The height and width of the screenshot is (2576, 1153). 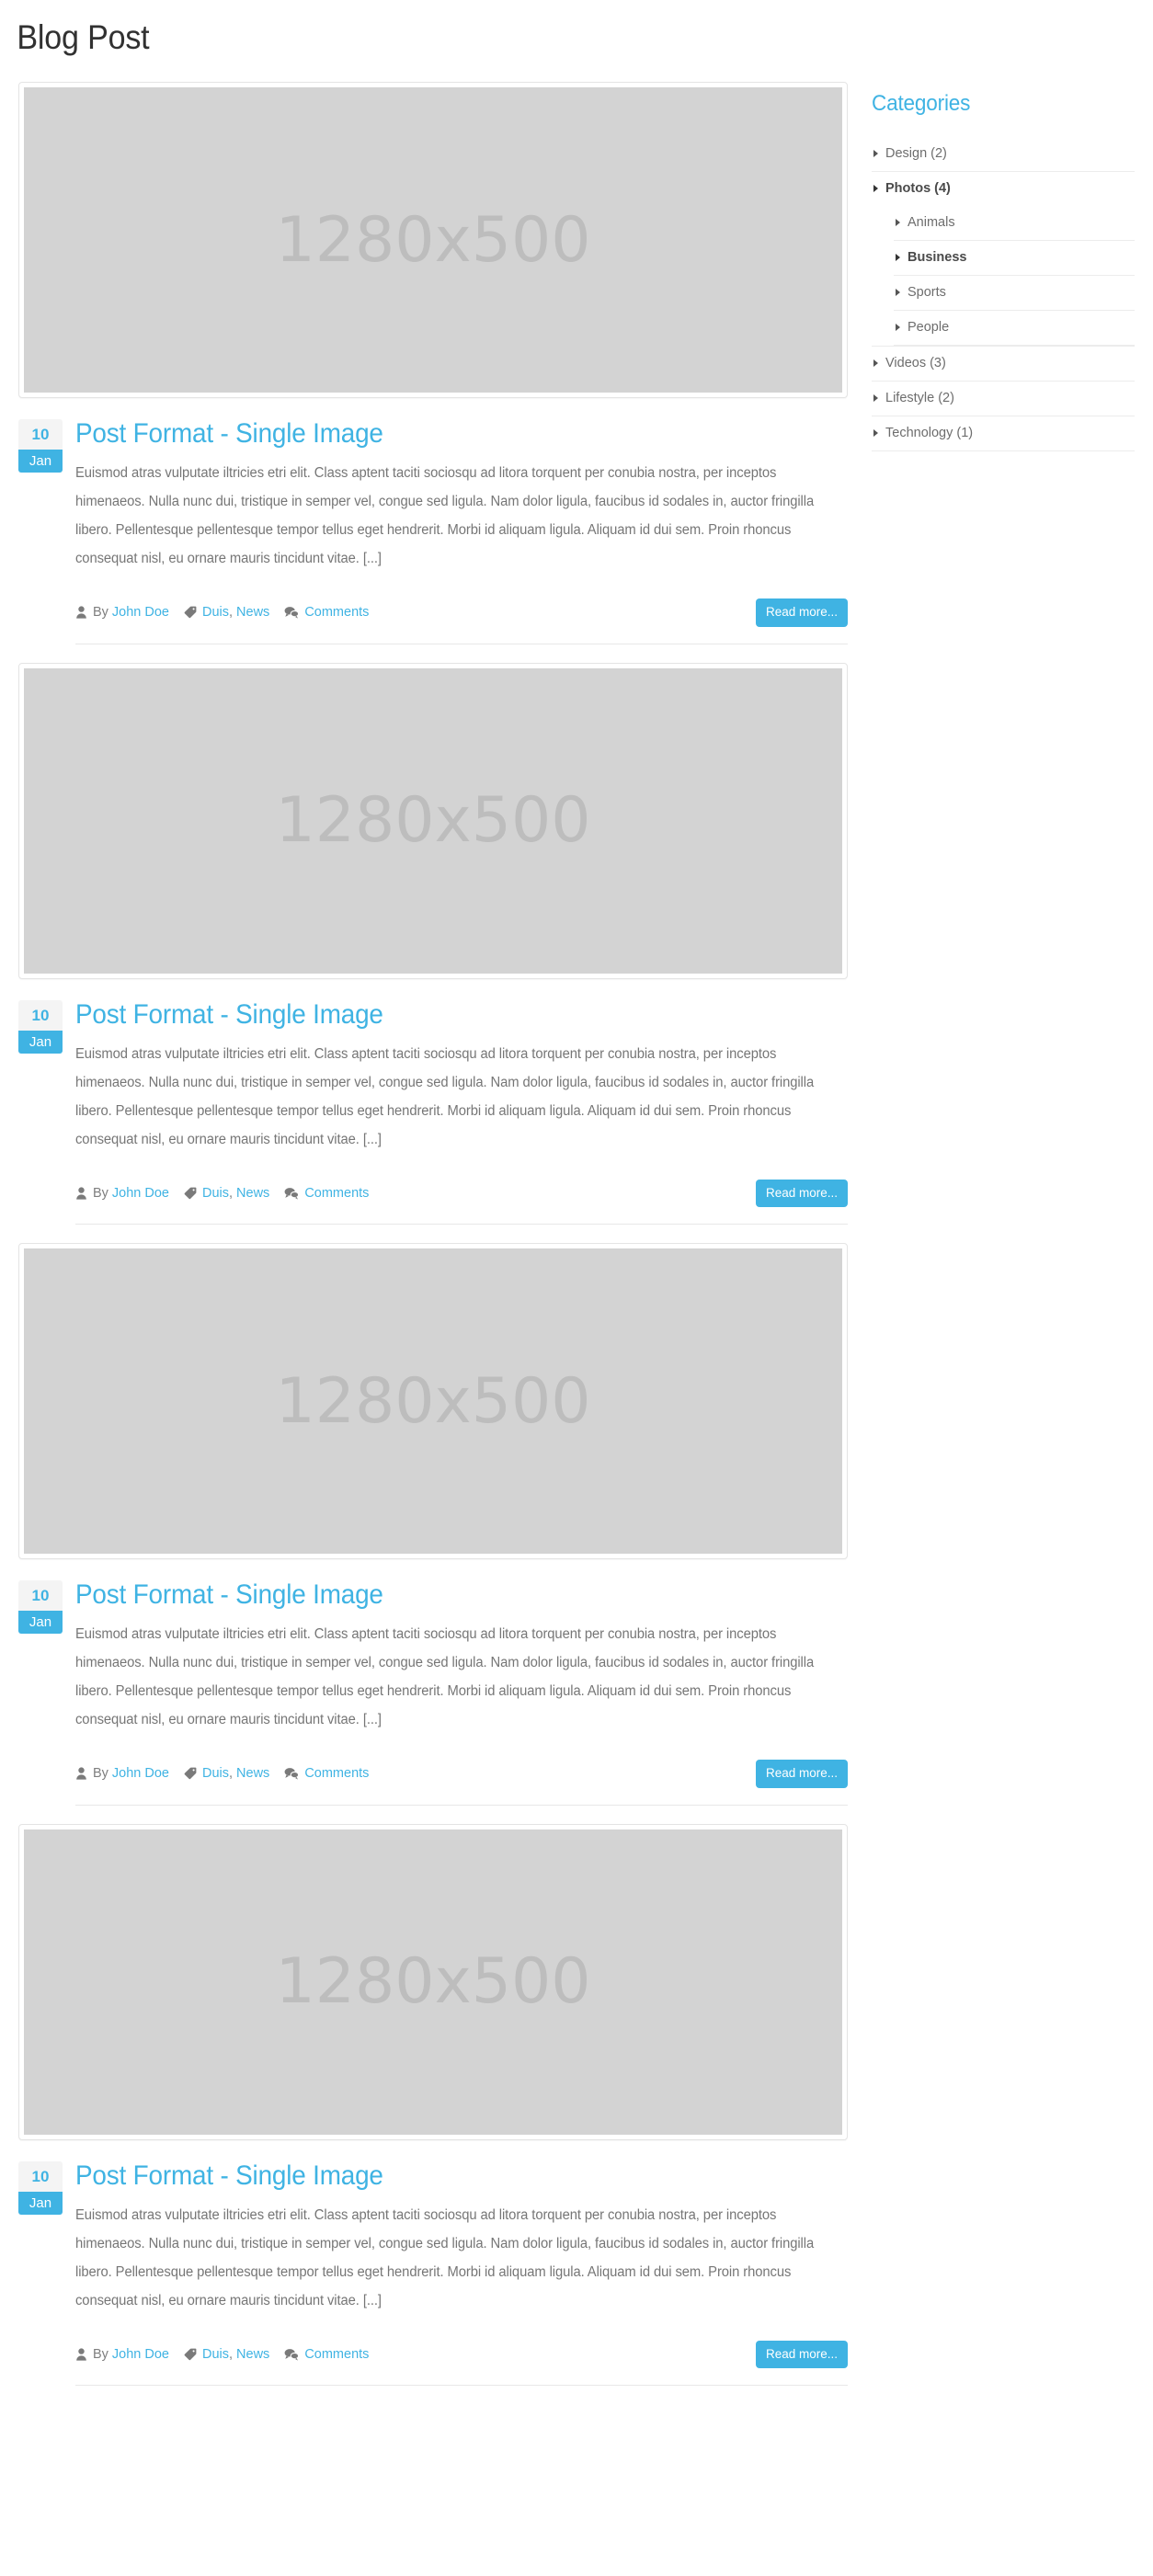 What do you see at coordinates (1003, 189) in the screenshot?
I see `category-link-photos-4: Photos (4)` at bounding box center [1003, 189].